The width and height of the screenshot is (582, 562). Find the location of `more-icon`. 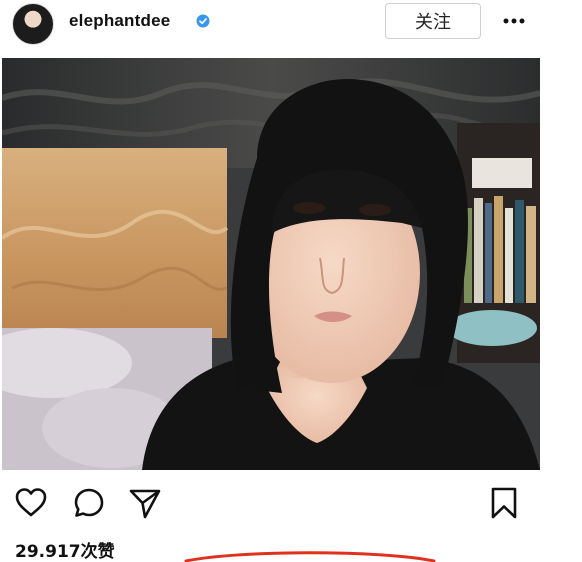

more-icon is located at coordinates (514, 21).